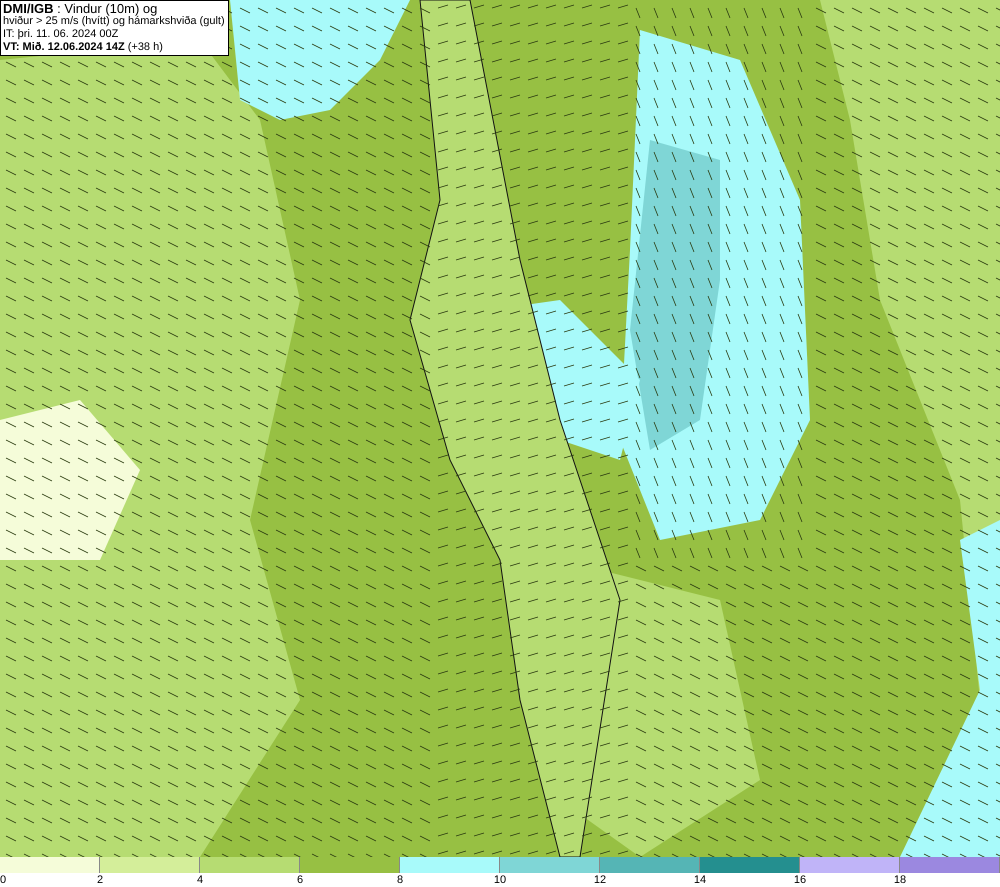 Image resolution: width=1000 pixels, height=887 pixels. I want to click on header-text: IT: þri. 11. 06. 2024 00Z, so click(61, 34).